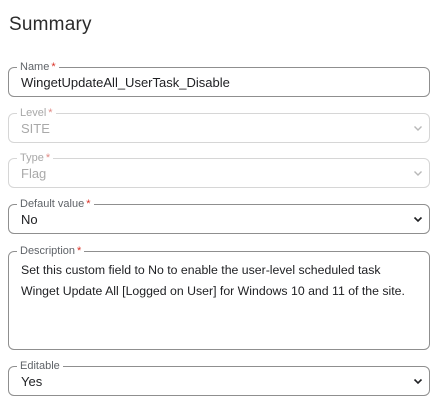  Describe the element at coordinates (36, 113) in the screenshot. I see `level-label: Level *` at that location.